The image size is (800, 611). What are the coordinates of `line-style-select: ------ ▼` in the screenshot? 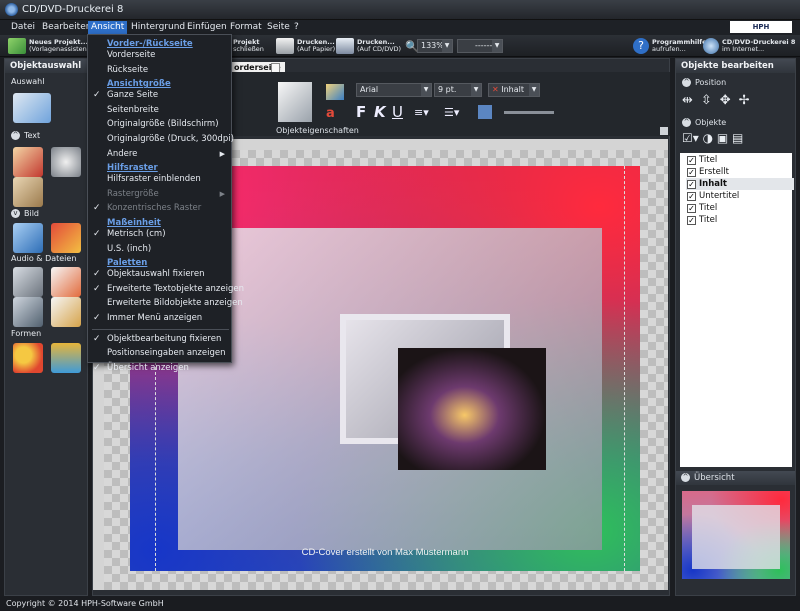 It's located at (480, 46).